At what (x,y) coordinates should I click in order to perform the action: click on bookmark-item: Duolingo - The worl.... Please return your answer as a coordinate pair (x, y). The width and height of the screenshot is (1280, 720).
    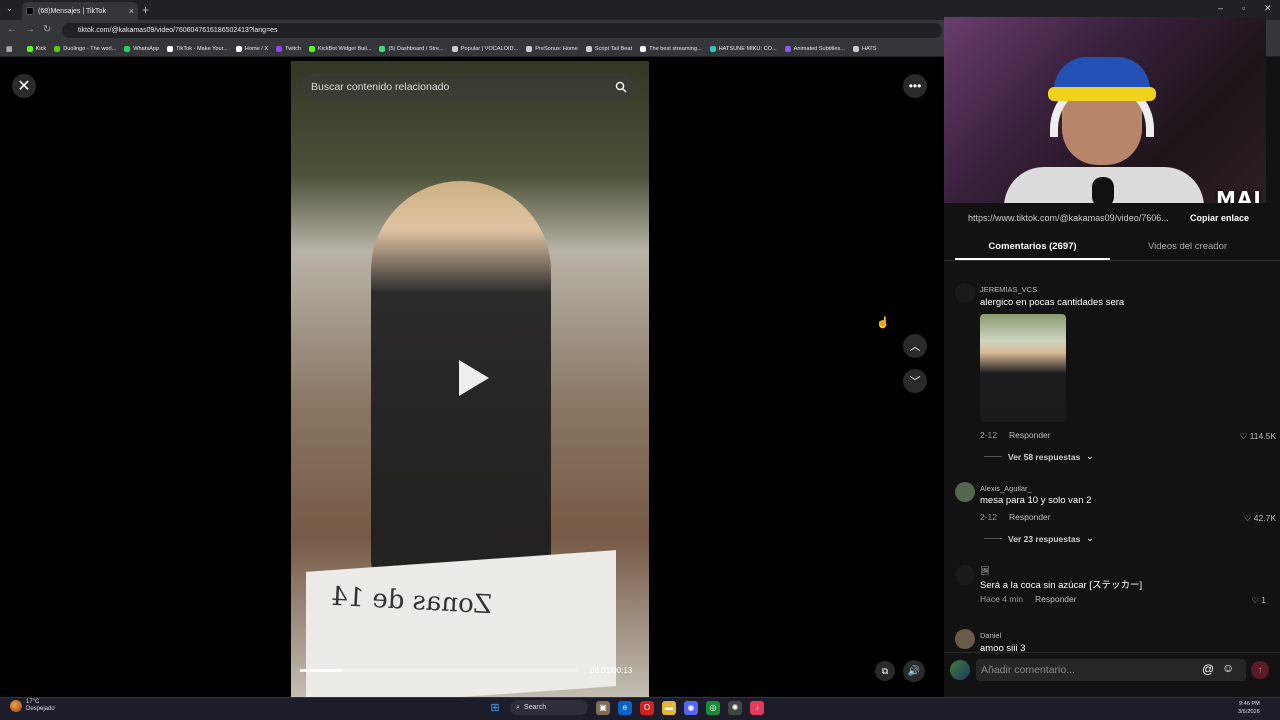
    Looking at the image, I should click on (85, 48).